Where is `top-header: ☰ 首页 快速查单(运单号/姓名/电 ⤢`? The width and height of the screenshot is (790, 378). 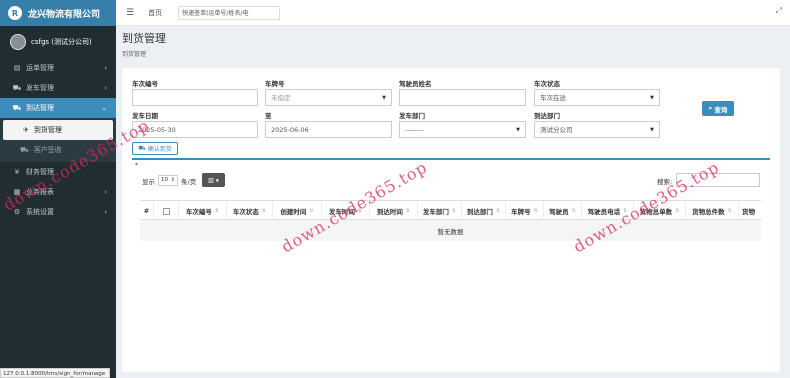
top-header: ☰ 首页 快速查单(运单号/姓名/电 ⤢ is located at coordinates (453, 13).